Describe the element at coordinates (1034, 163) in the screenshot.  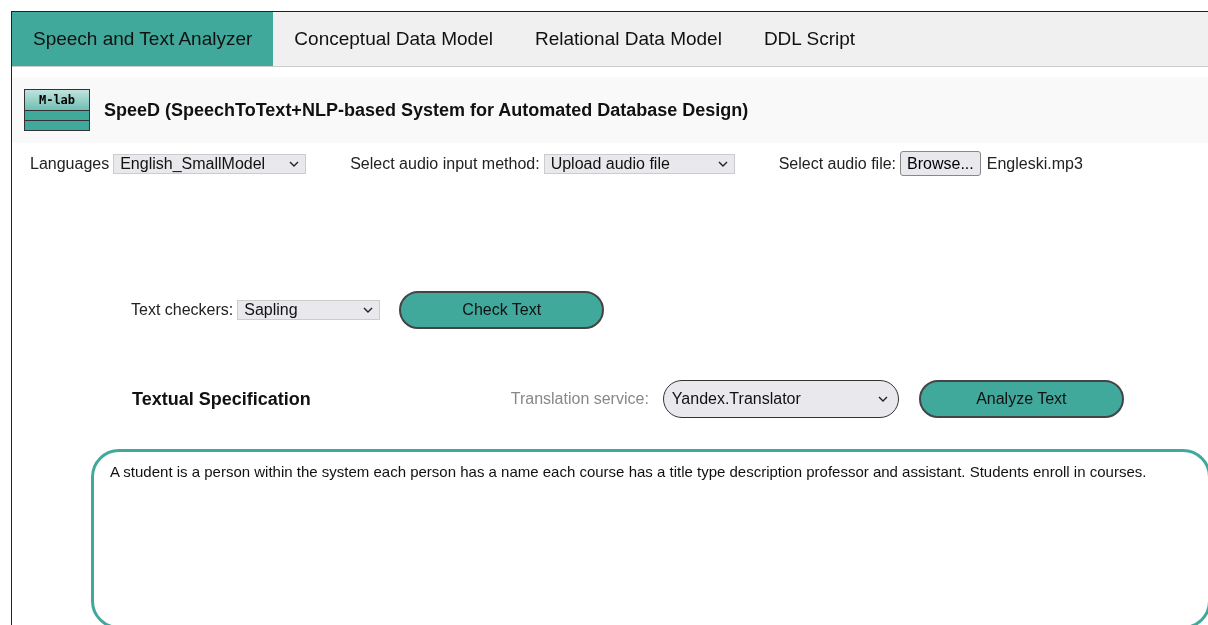
I see `file-name: Engleski.mp3` at that location.